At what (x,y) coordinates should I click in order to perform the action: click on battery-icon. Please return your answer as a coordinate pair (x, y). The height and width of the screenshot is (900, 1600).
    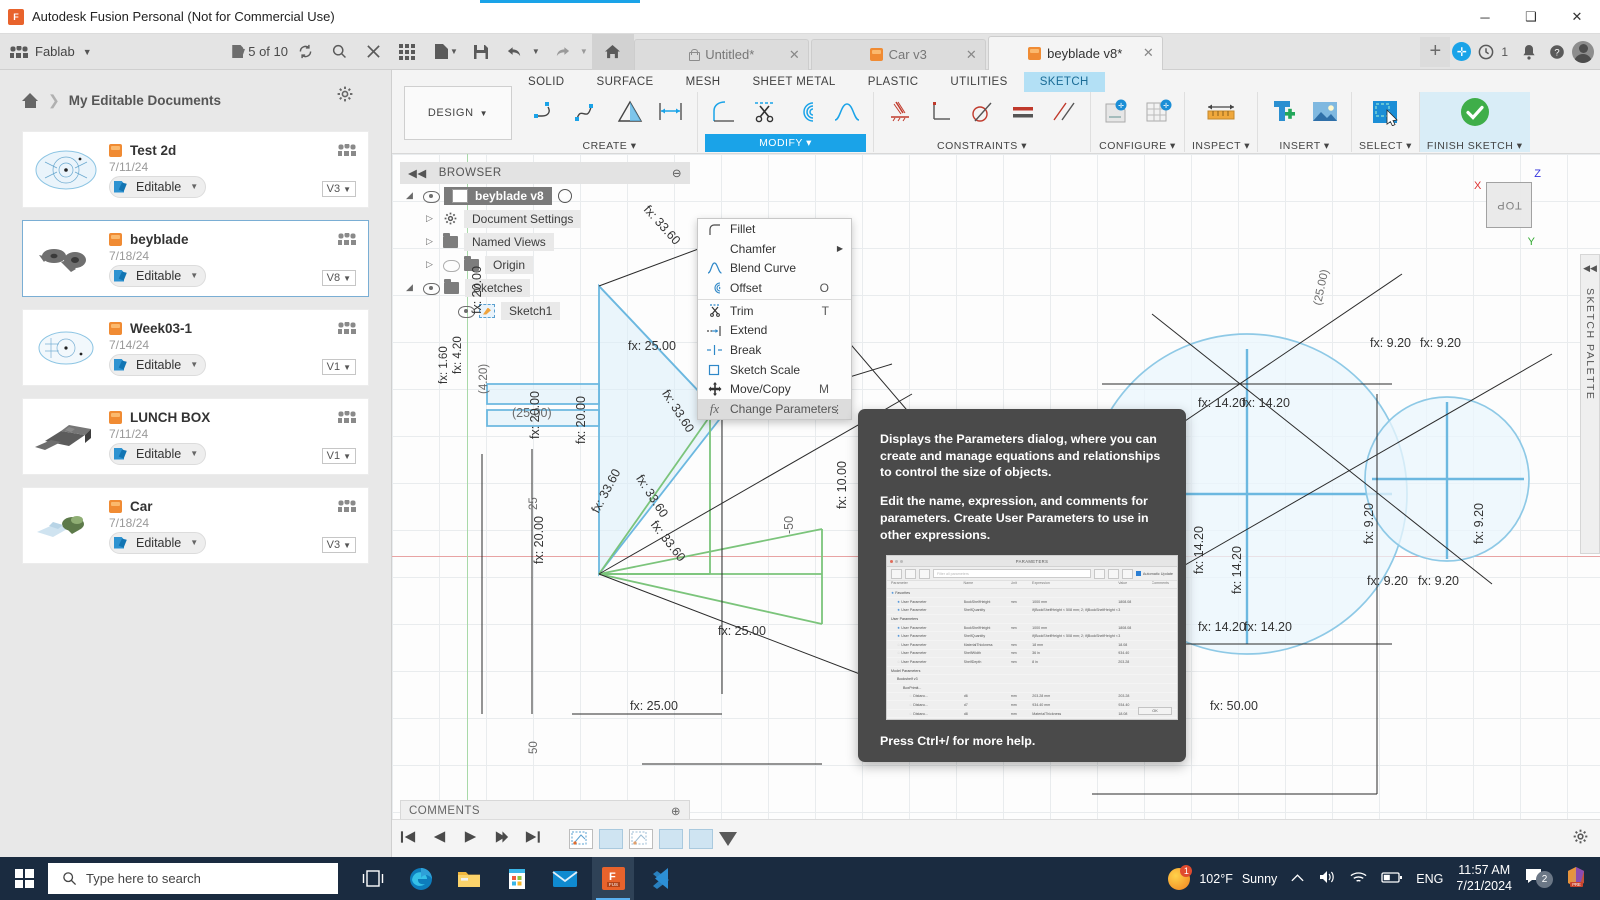
    Looking at the image, I should click on (1392, 879).